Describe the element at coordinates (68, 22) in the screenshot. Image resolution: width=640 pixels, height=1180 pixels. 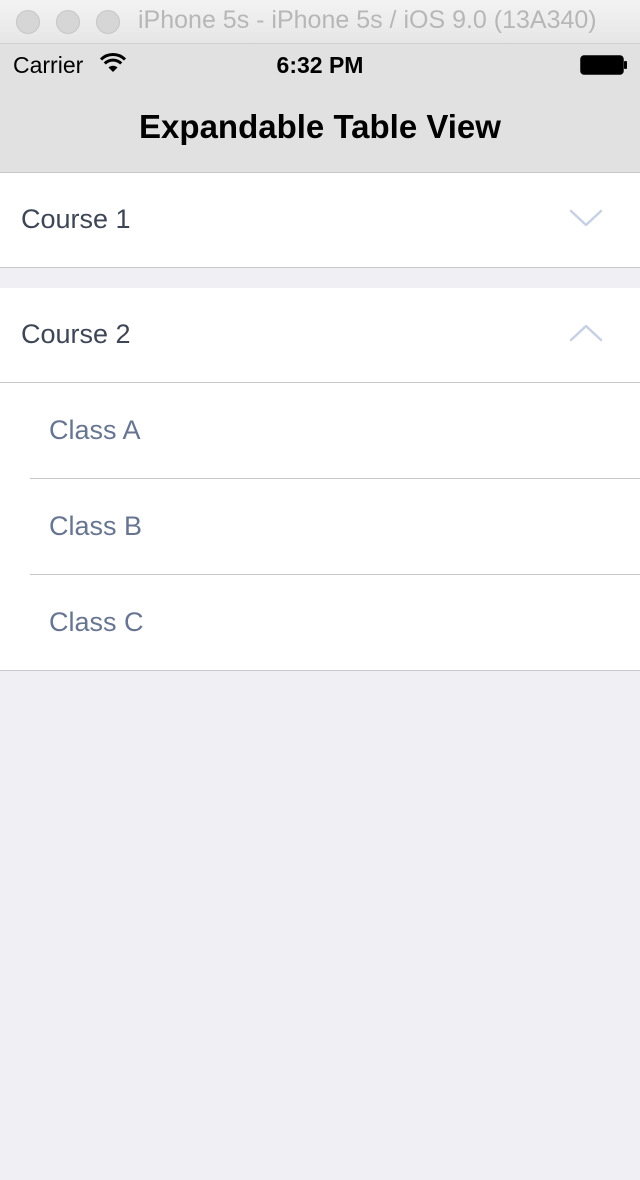
I see `minimize-window-button` at that location.